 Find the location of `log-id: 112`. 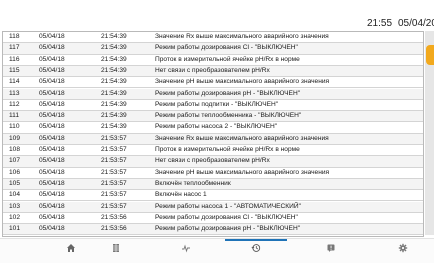

log-id: 112 is located at coordinates (14, 104).